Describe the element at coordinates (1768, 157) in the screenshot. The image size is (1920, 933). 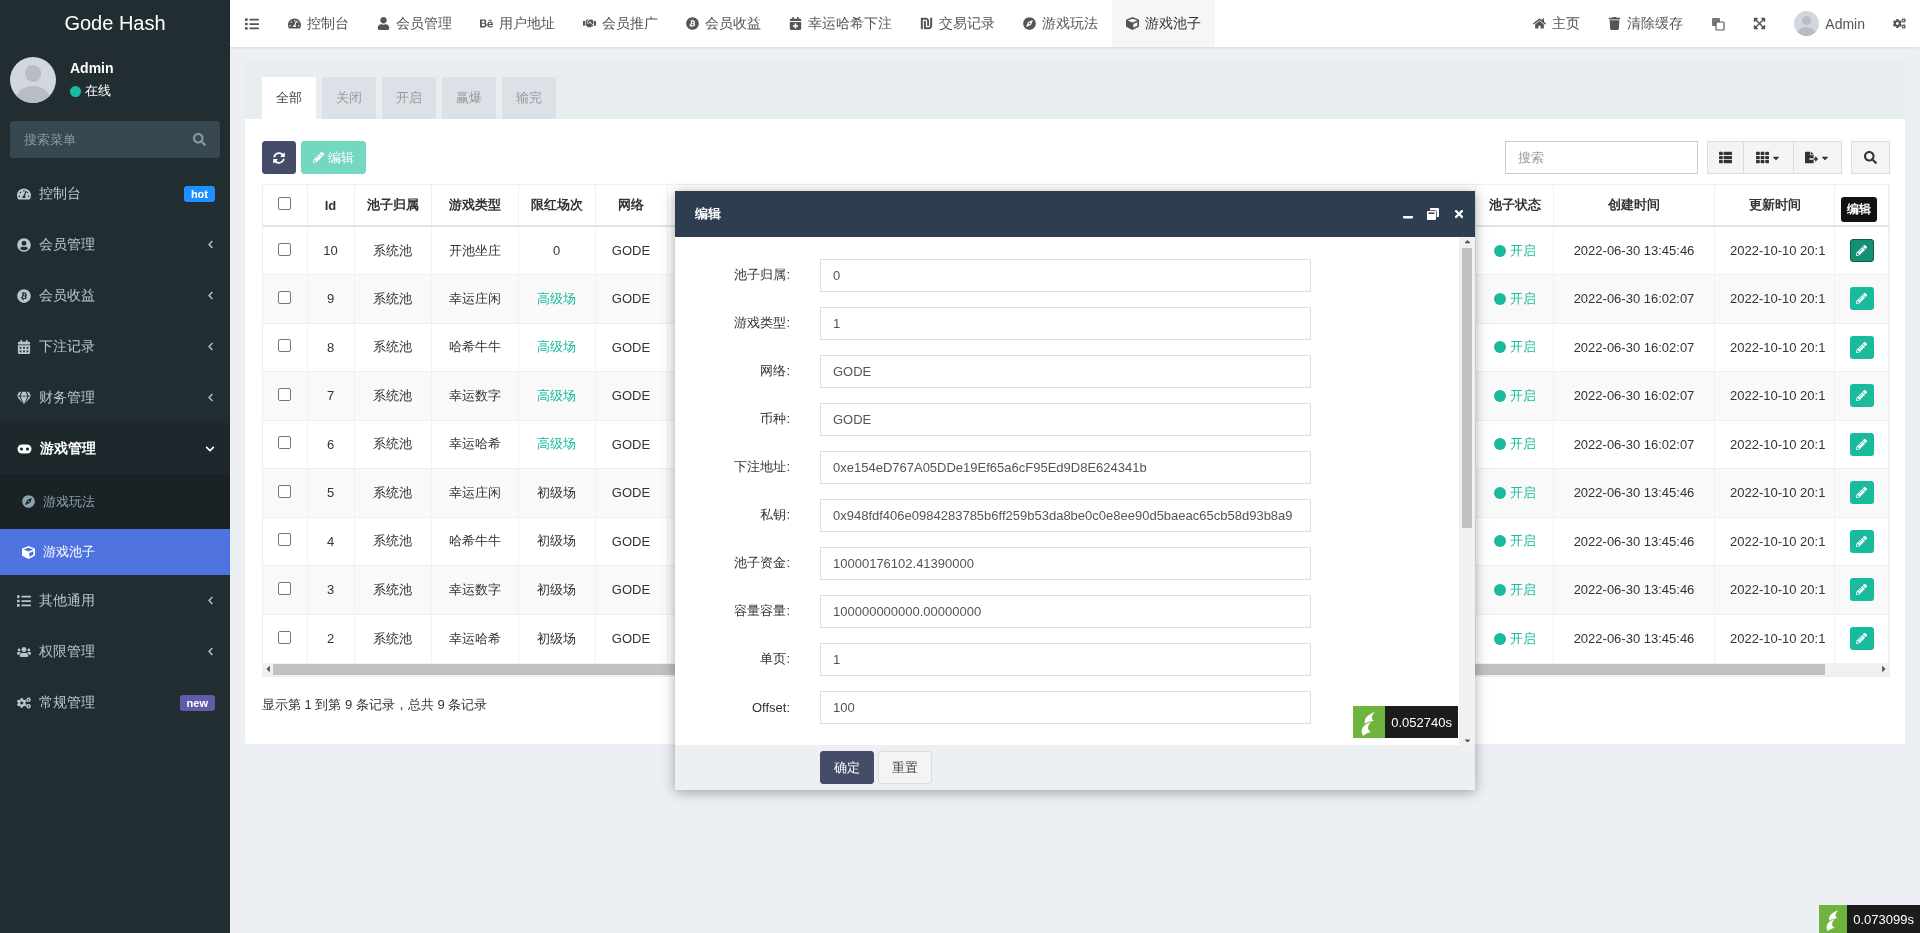
I see `columns-button` at that location.